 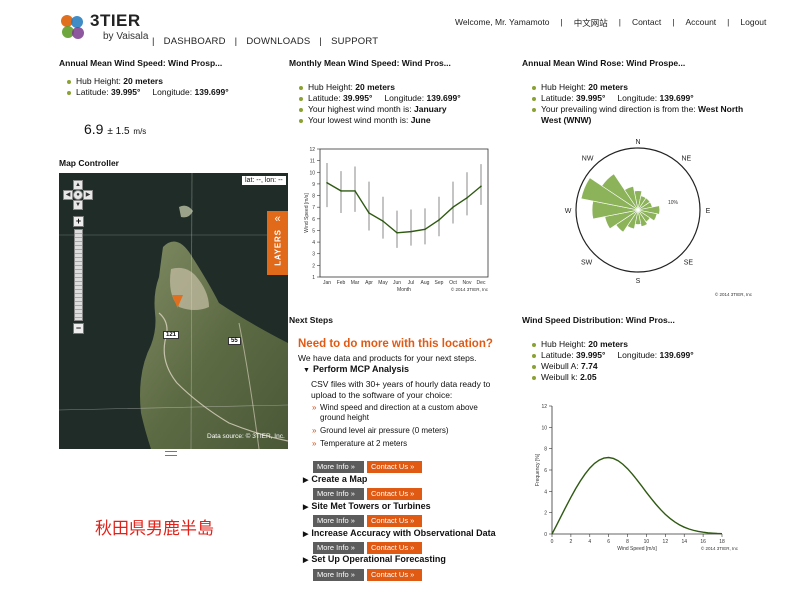 I want to click on layers-tab: « LAYERS, so click(x=277, y=243).